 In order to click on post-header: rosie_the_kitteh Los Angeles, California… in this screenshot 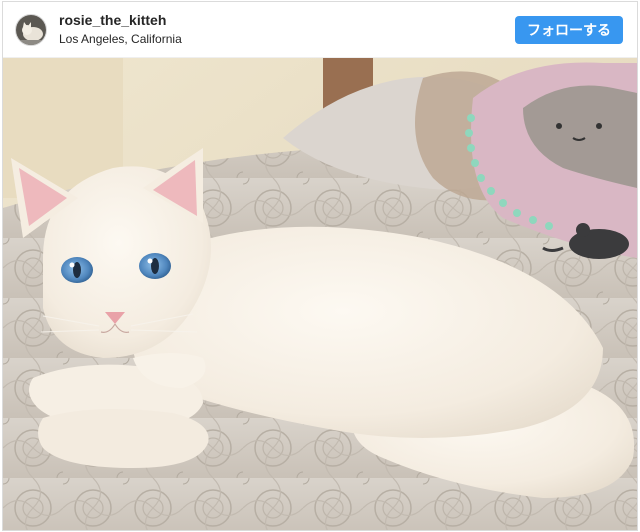, I will do `click(320, 30)`.